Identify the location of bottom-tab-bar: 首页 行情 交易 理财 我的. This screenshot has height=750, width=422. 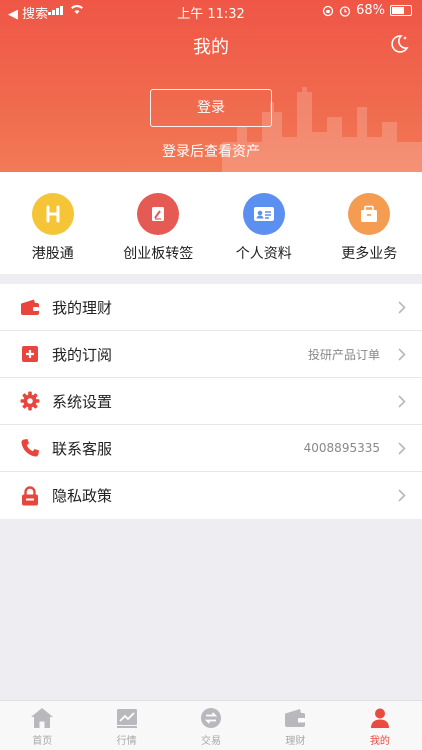
(211, 725).